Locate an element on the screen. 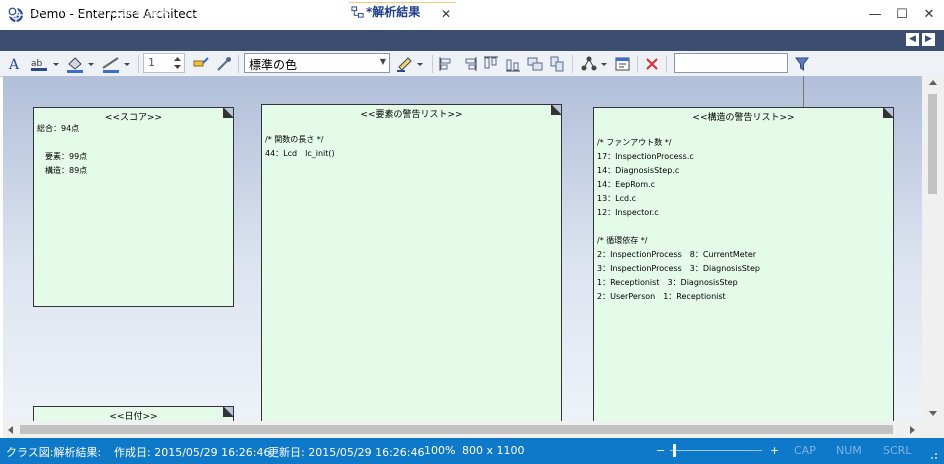  tab-analysis-3: 解析結果 is located at coordinates (301, 11).